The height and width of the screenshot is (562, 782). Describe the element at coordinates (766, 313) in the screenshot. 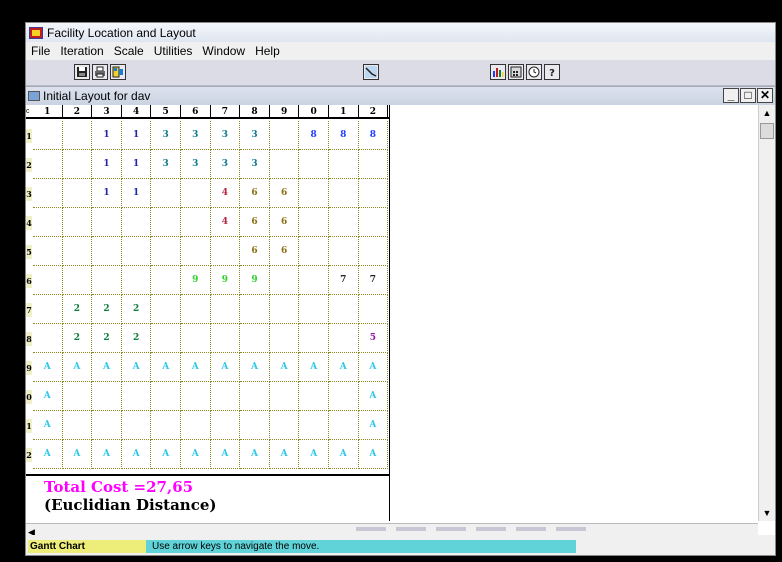

I see `vertical-scrollbar: ▲ ▼` at that location.